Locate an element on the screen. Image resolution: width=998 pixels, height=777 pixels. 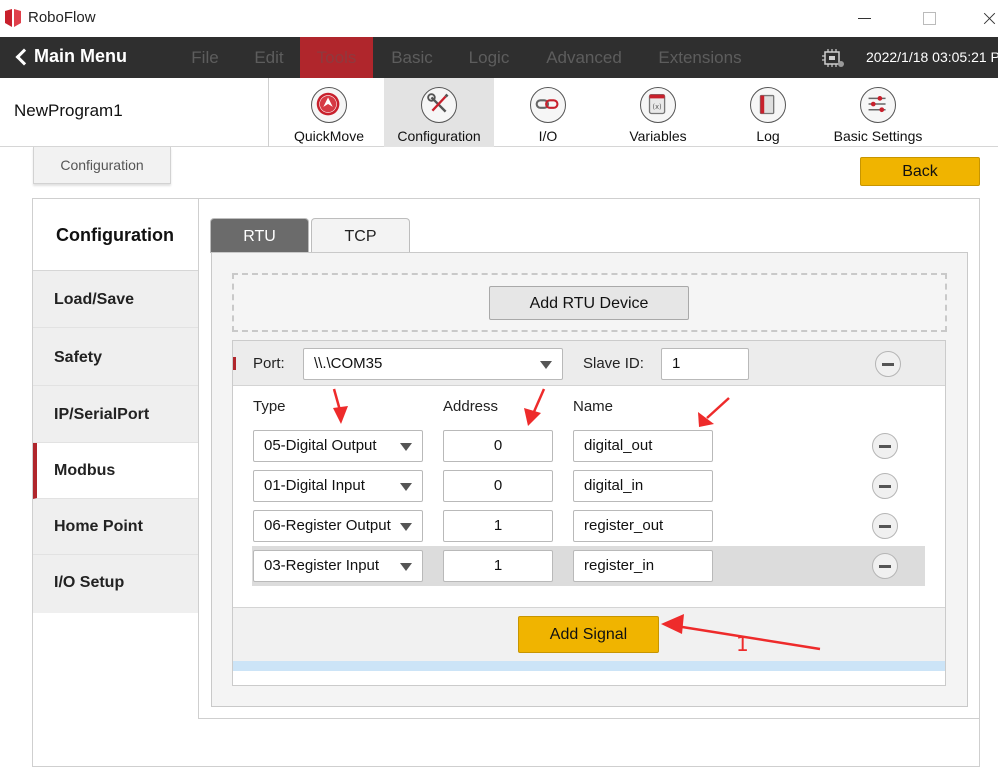
sidebar-item-load-save: Load/Save is located at coordinates (116, 300).